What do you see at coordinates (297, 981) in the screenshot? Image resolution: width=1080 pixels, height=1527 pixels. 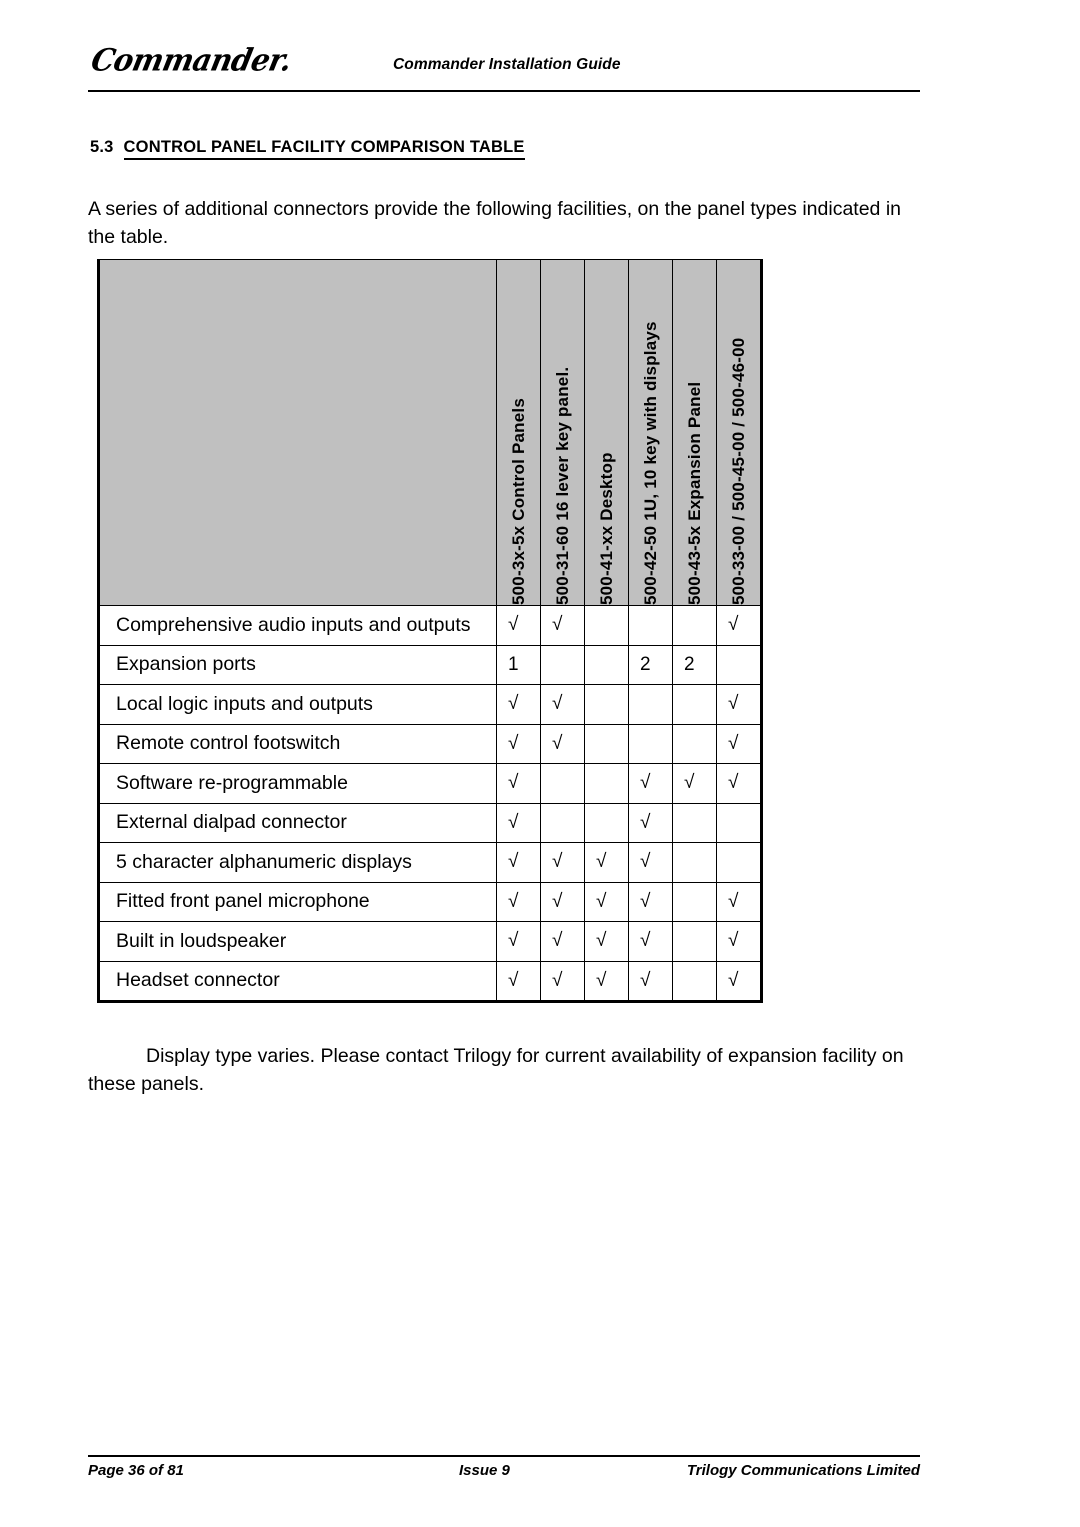 I see `facility-label: Headset connector` at bounding box center [297, 981].